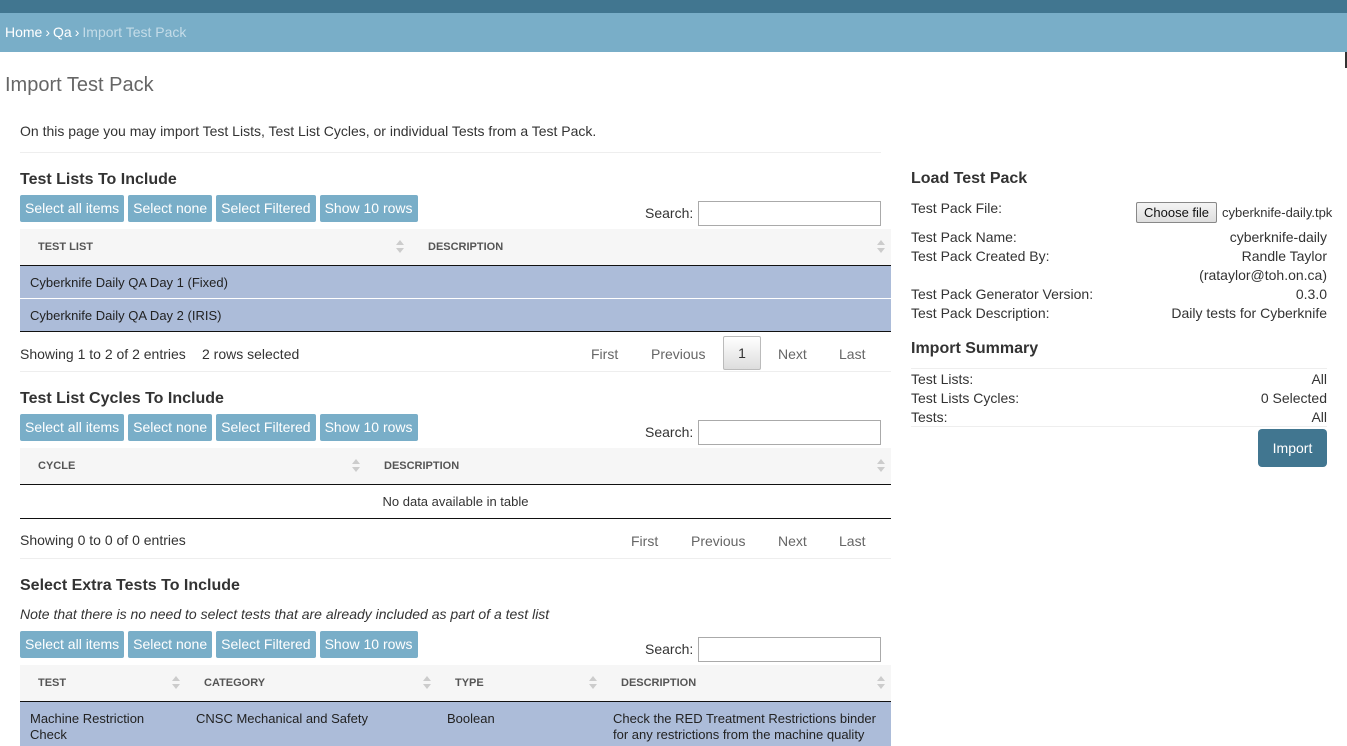  What do you see at coordinates (98, 179) in the screenshot?
I see `test-lists-title: Test Lists To Include` at bounding box center [98, 179].